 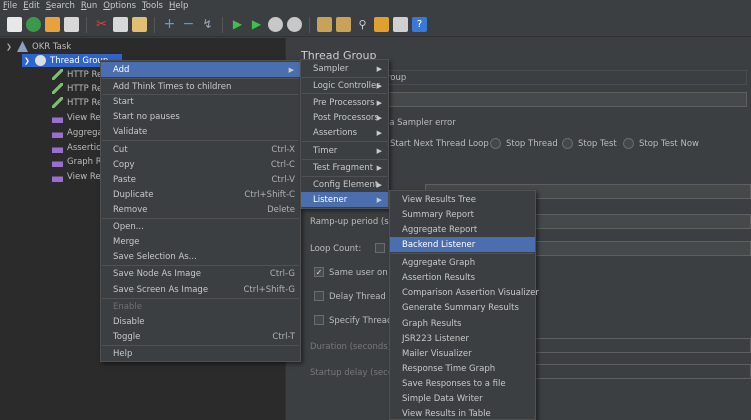 I want to click on toggle-icon: ↯, so click(x=207, y=24).